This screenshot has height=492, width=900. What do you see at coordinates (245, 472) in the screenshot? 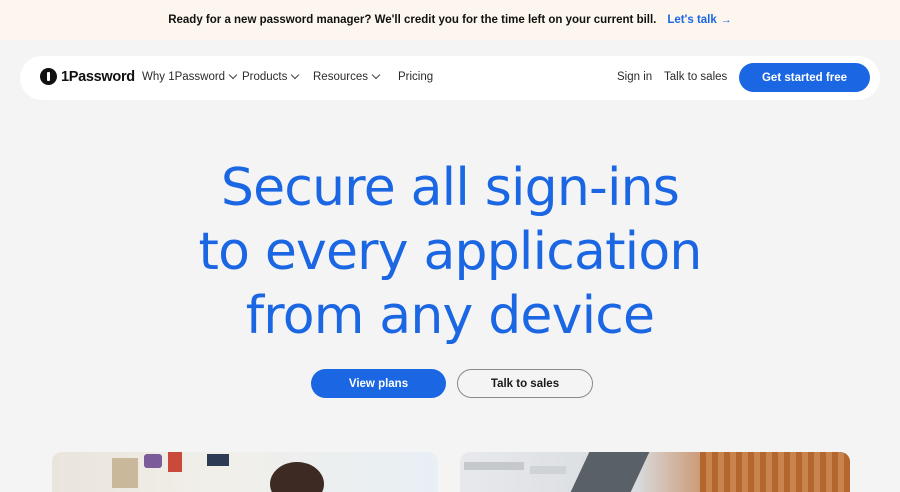
I see `hero-photo-left` at bounding box center [245, 472].